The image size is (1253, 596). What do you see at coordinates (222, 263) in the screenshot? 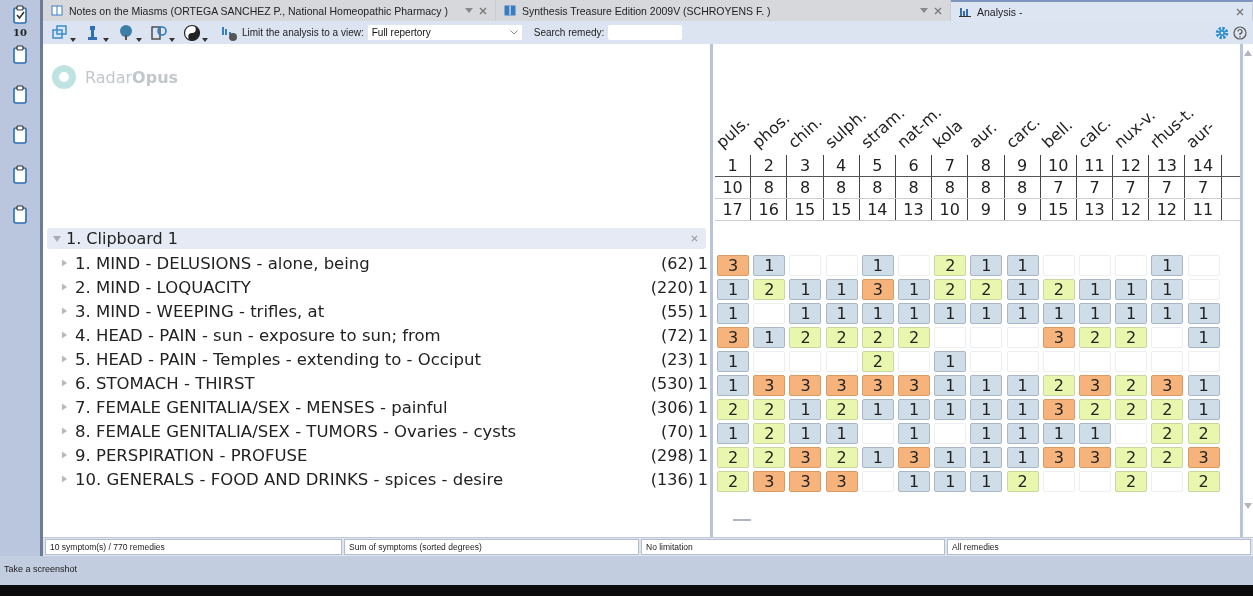
I see `symptom-text: 1. MIND - DELUSIONS - alone, being` at bounding box center [222, 263].